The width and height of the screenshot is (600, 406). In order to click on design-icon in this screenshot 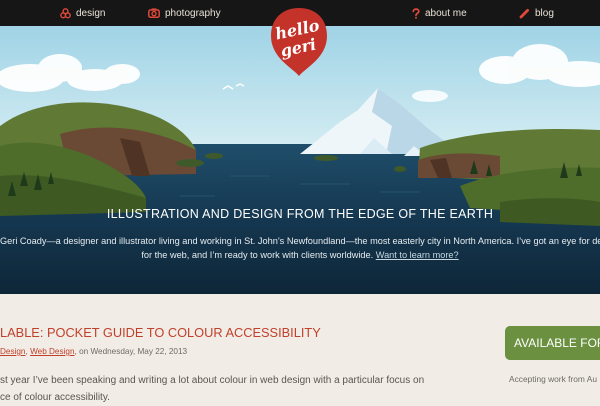, I will do `click(65, 12)`.